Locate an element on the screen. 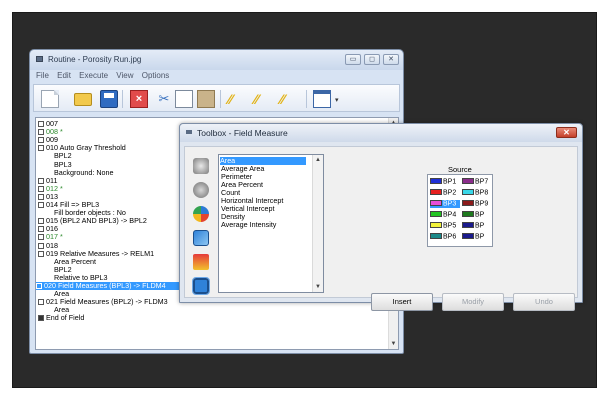 The image size is (608, 399). bitplane-item: BP2 is located at coordinates (445, 193).